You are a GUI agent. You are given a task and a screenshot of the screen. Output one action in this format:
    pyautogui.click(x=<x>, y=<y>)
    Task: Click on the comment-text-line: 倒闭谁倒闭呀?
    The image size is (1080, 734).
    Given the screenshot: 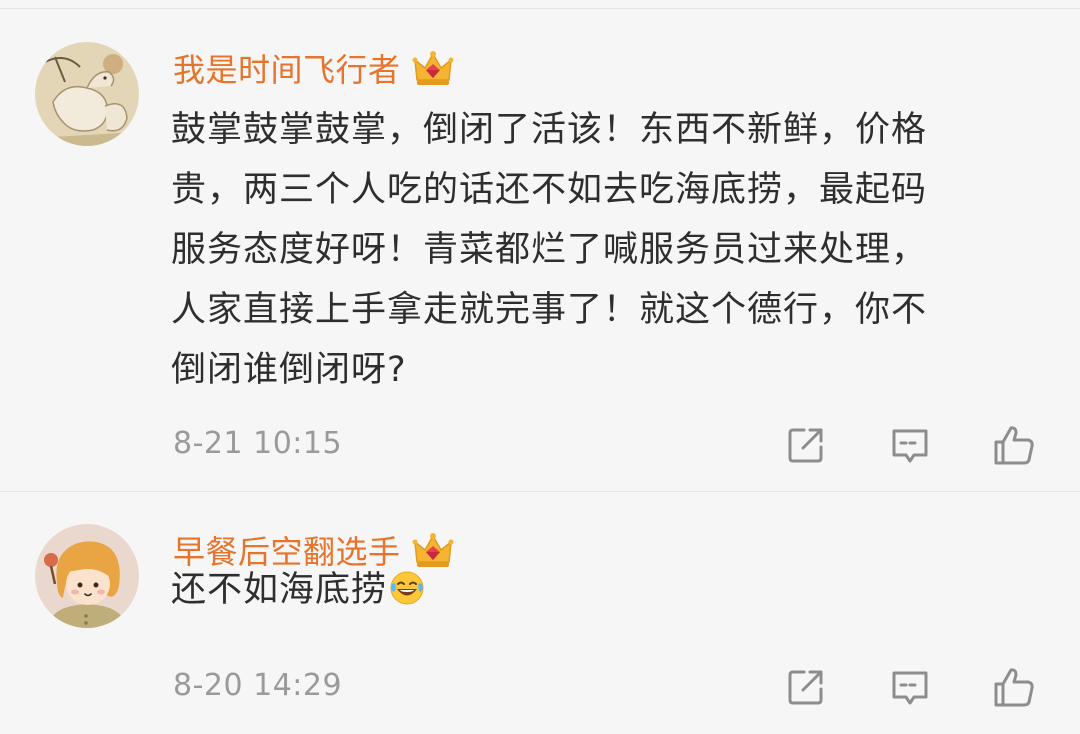 What is the action you would take?
    pyautogui.click(x=289, y=370)
    